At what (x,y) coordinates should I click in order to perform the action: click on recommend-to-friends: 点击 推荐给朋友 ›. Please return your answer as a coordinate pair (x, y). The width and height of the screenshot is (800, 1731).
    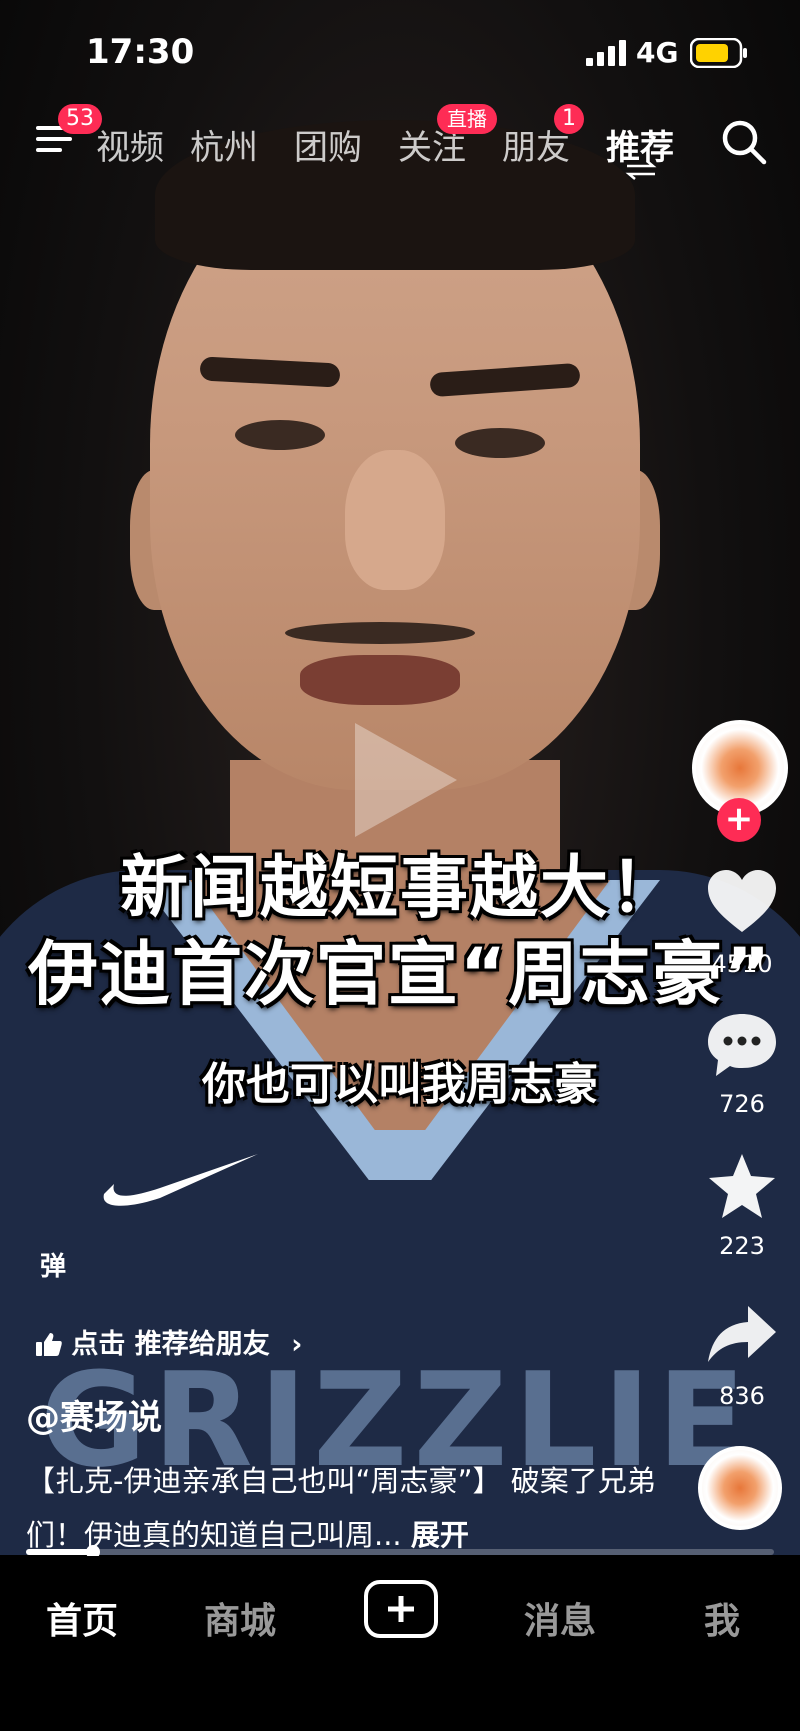
    Looking at the image, I should click on (169, 1342).